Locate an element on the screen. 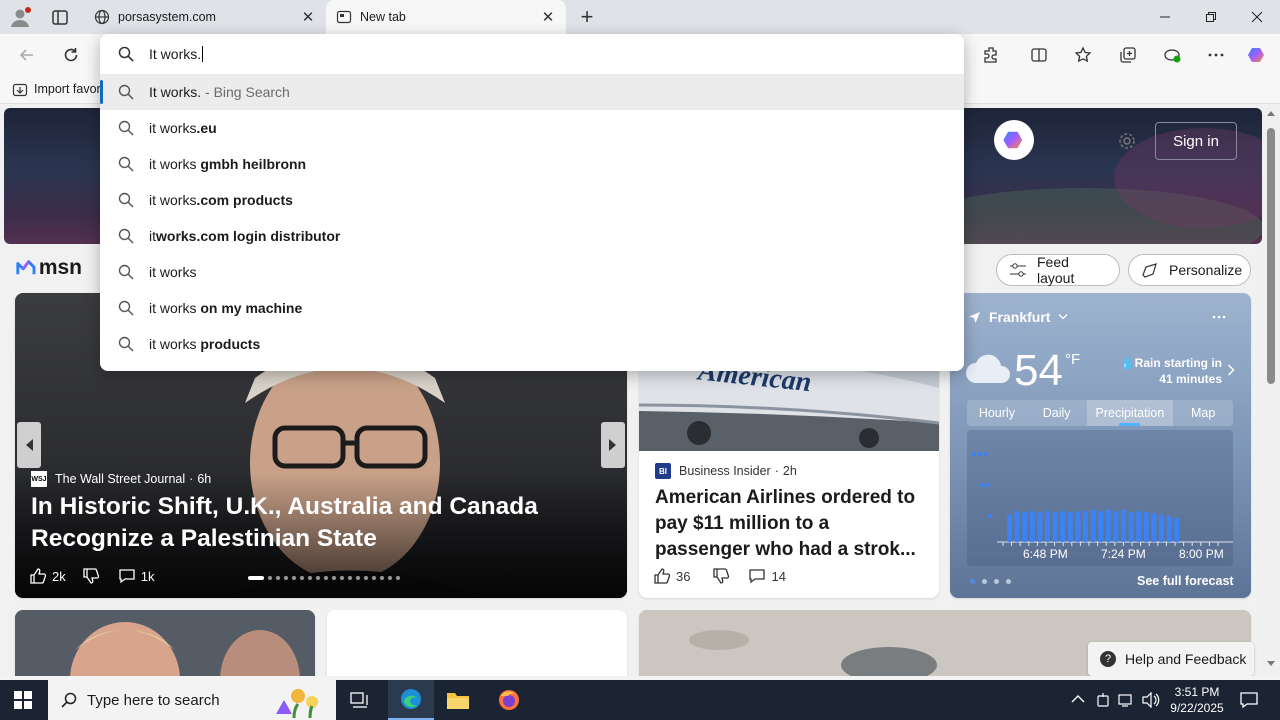  task-view-icon is located at coordinates (360, 700).